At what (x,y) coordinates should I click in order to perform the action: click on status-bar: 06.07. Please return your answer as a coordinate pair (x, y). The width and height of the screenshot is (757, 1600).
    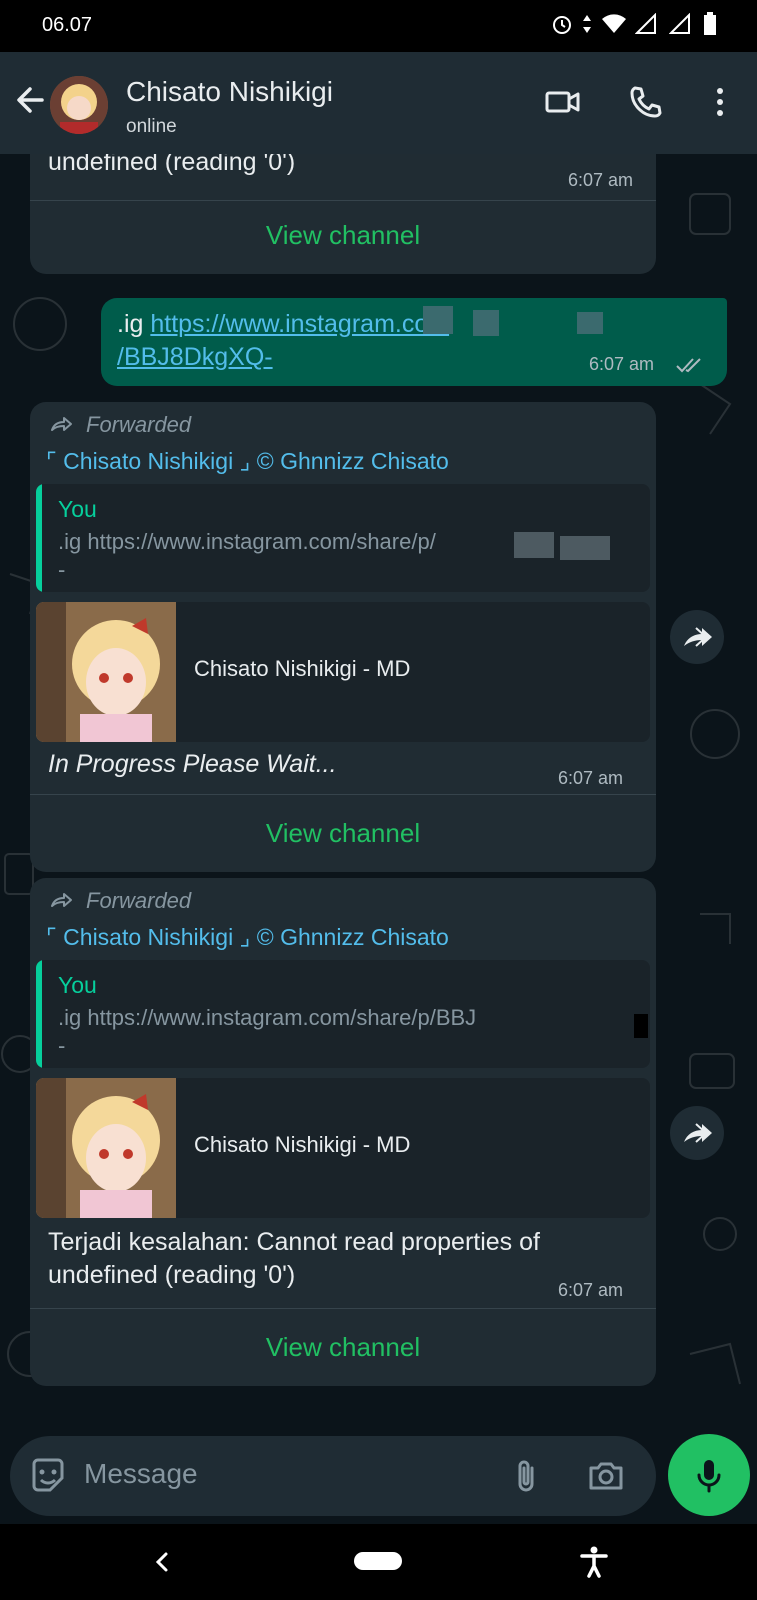
    Looking at the image, I should click on (378, 26).